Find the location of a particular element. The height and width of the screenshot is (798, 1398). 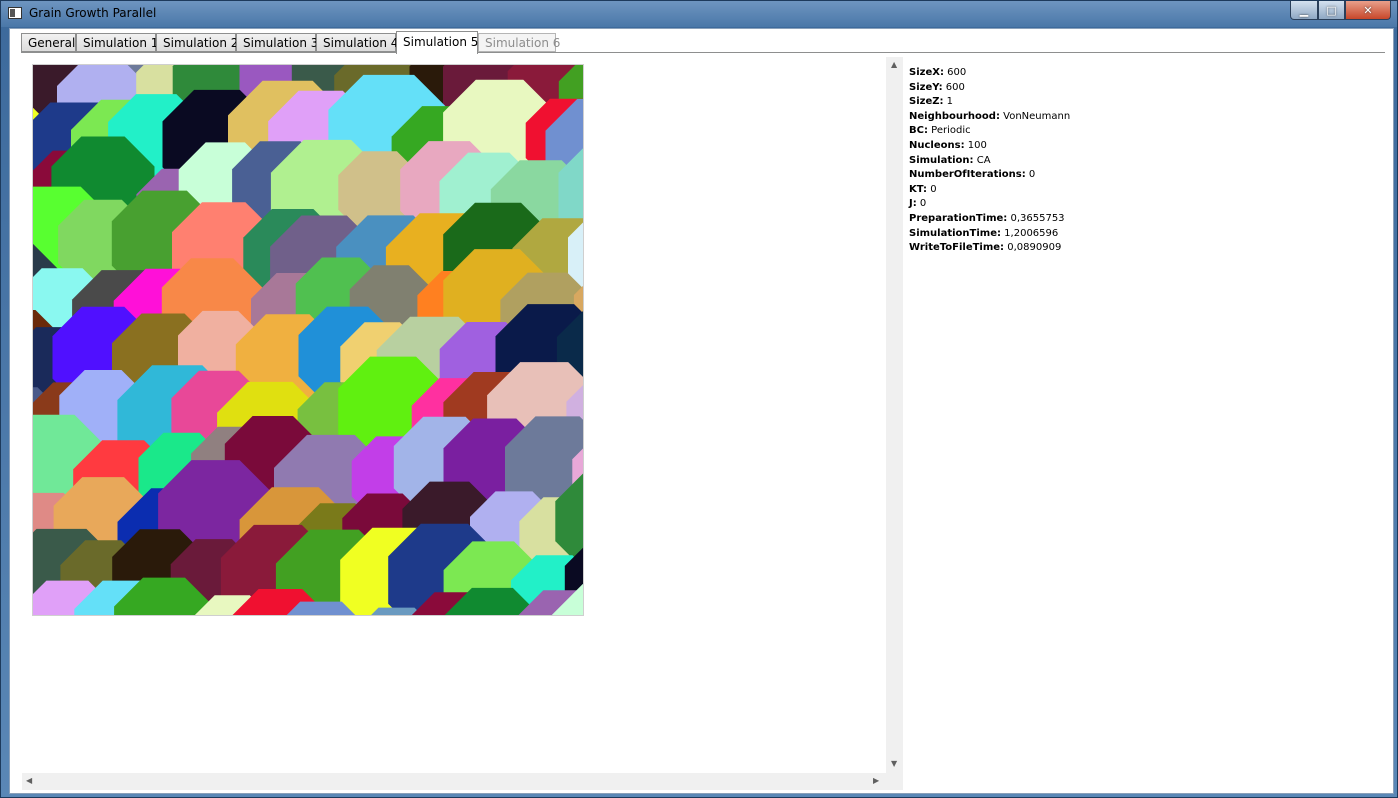

minimize-button: ▁ is located at coordinates (1304, 10).